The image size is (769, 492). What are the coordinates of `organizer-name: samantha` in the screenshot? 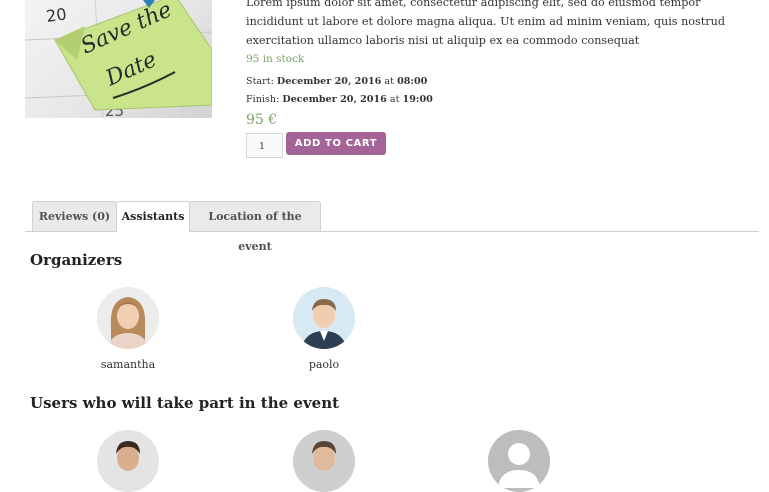 It's located at (128, 364).